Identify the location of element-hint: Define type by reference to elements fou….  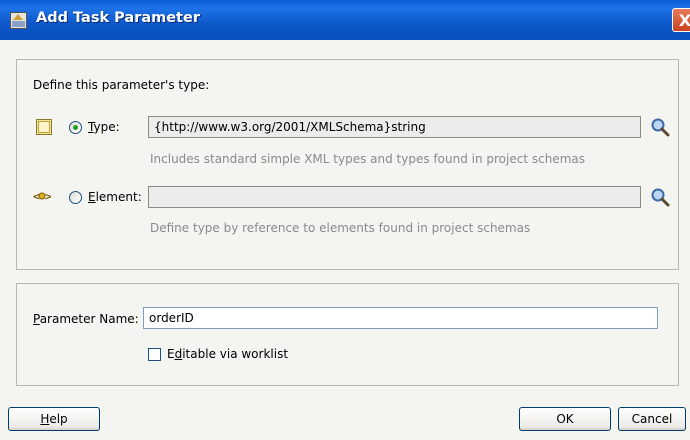
(340, 228).